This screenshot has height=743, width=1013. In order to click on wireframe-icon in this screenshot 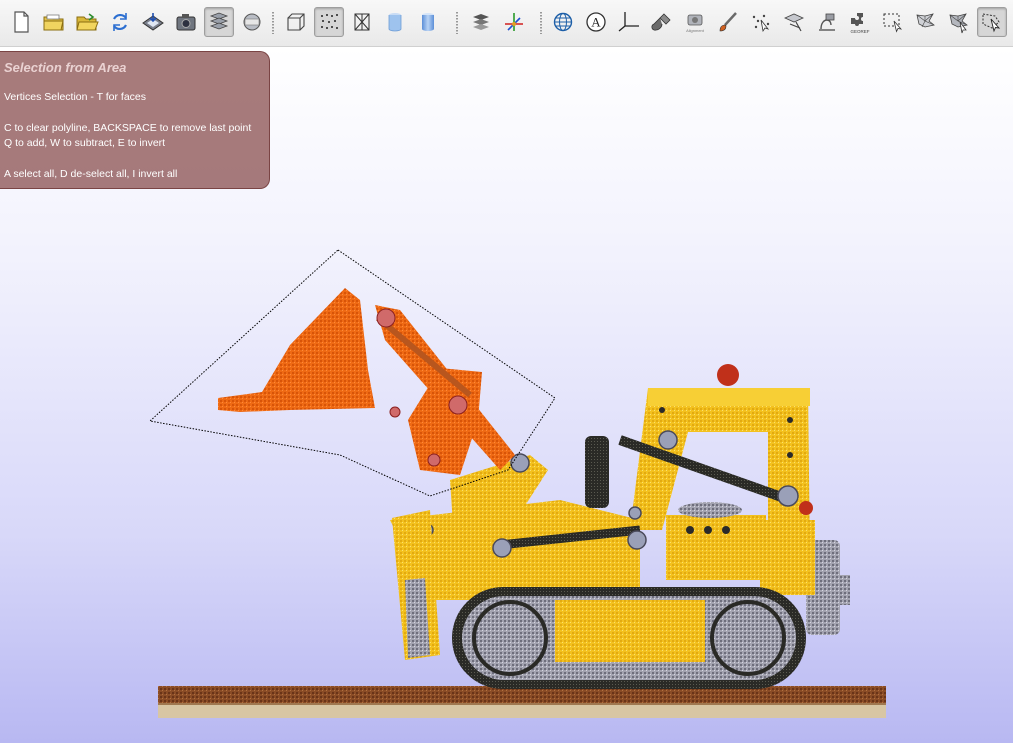, I will do `click(362, 22)`.